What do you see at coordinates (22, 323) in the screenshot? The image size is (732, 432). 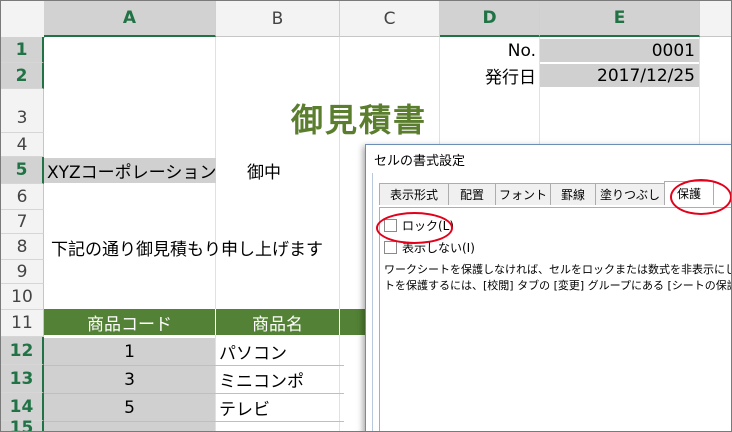 I see `row-header-11: 11` at bounding box center [22, 323].